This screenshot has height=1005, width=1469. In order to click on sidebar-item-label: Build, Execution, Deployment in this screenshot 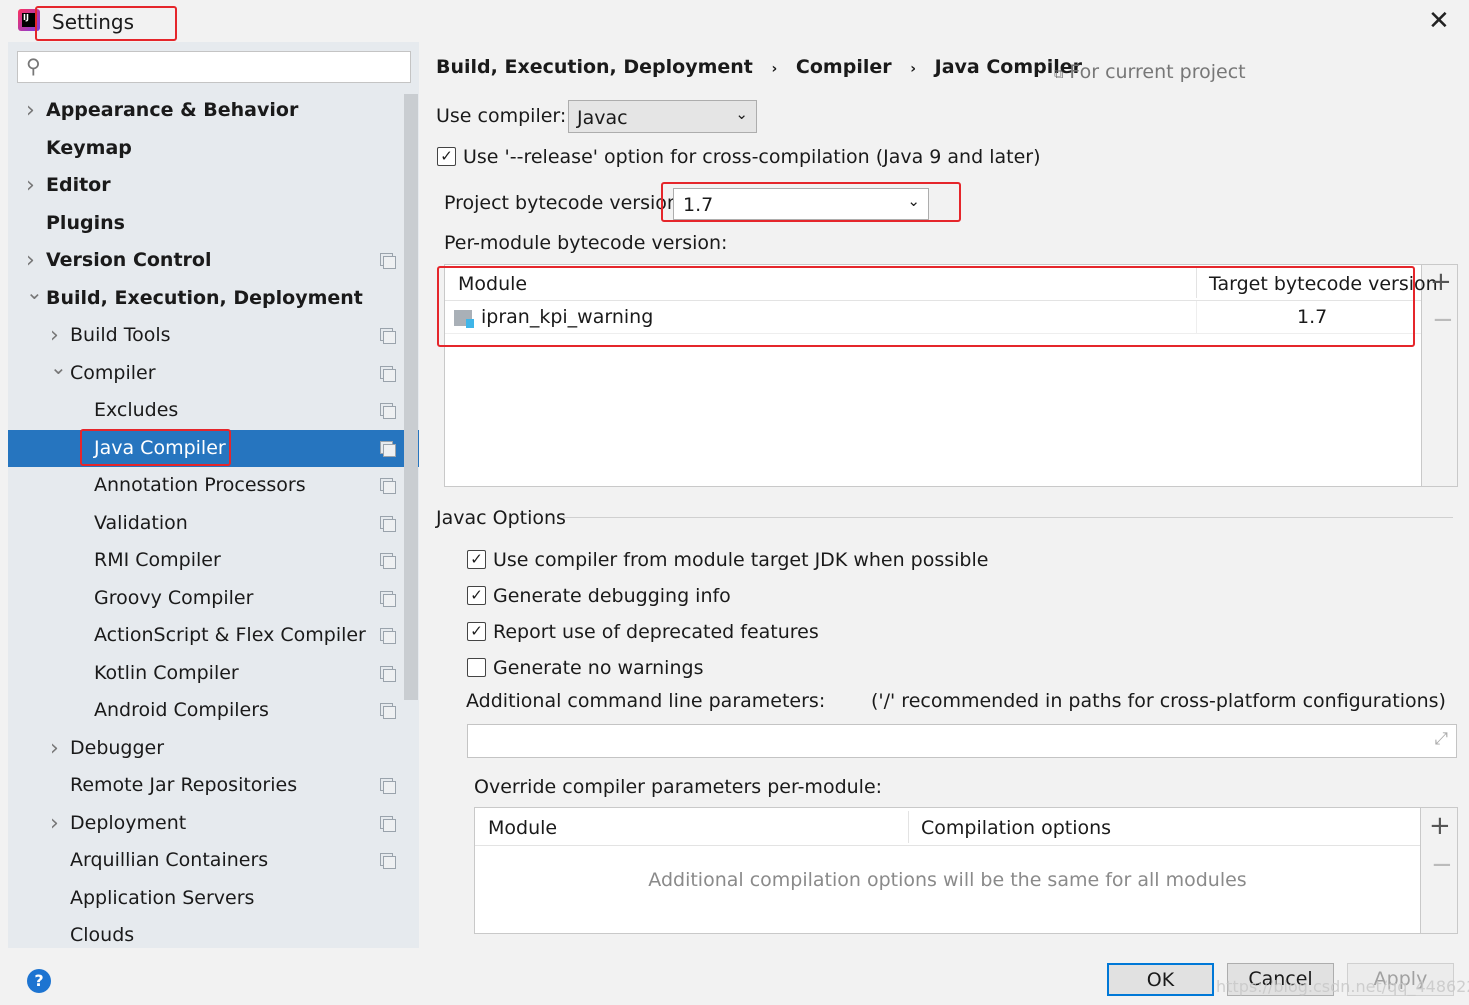, I will do `click(204, 297)`.